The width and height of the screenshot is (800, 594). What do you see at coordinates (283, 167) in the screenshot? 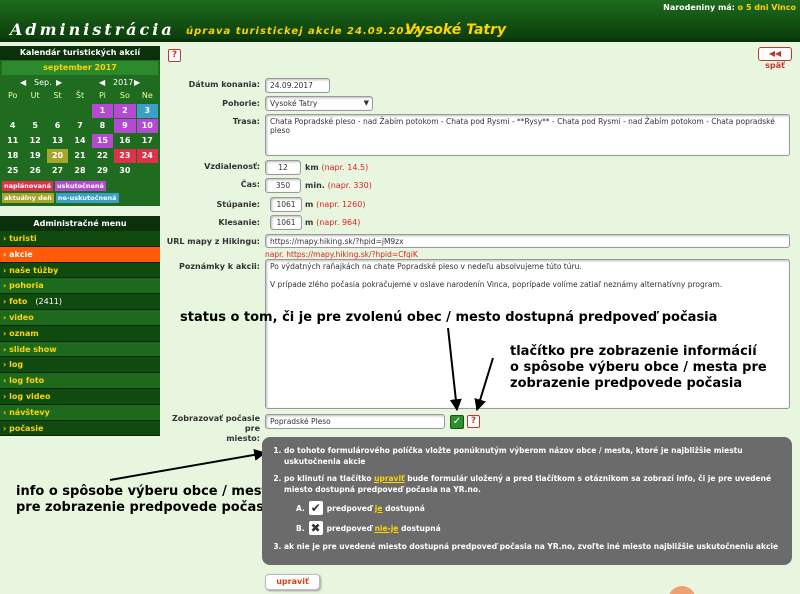
I see `distance-input: 12` at bounding box center [283, 167].